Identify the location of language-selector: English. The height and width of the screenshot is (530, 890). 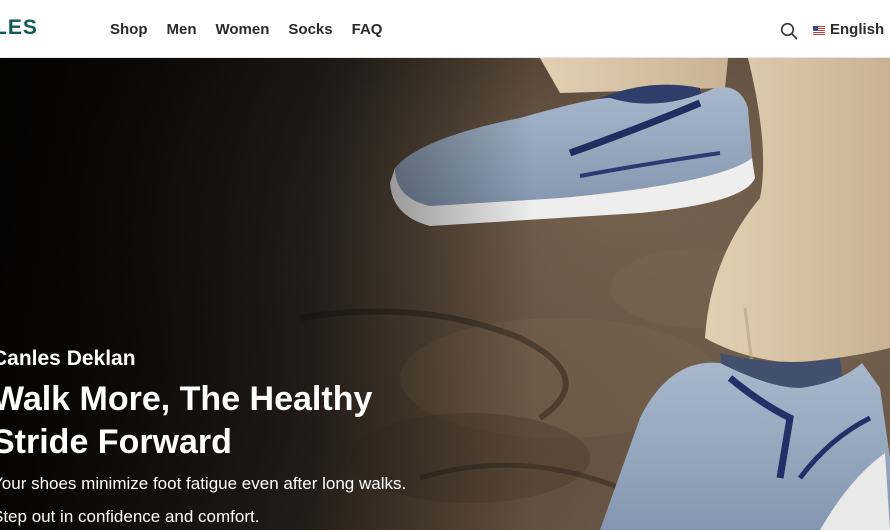
(848, 30).